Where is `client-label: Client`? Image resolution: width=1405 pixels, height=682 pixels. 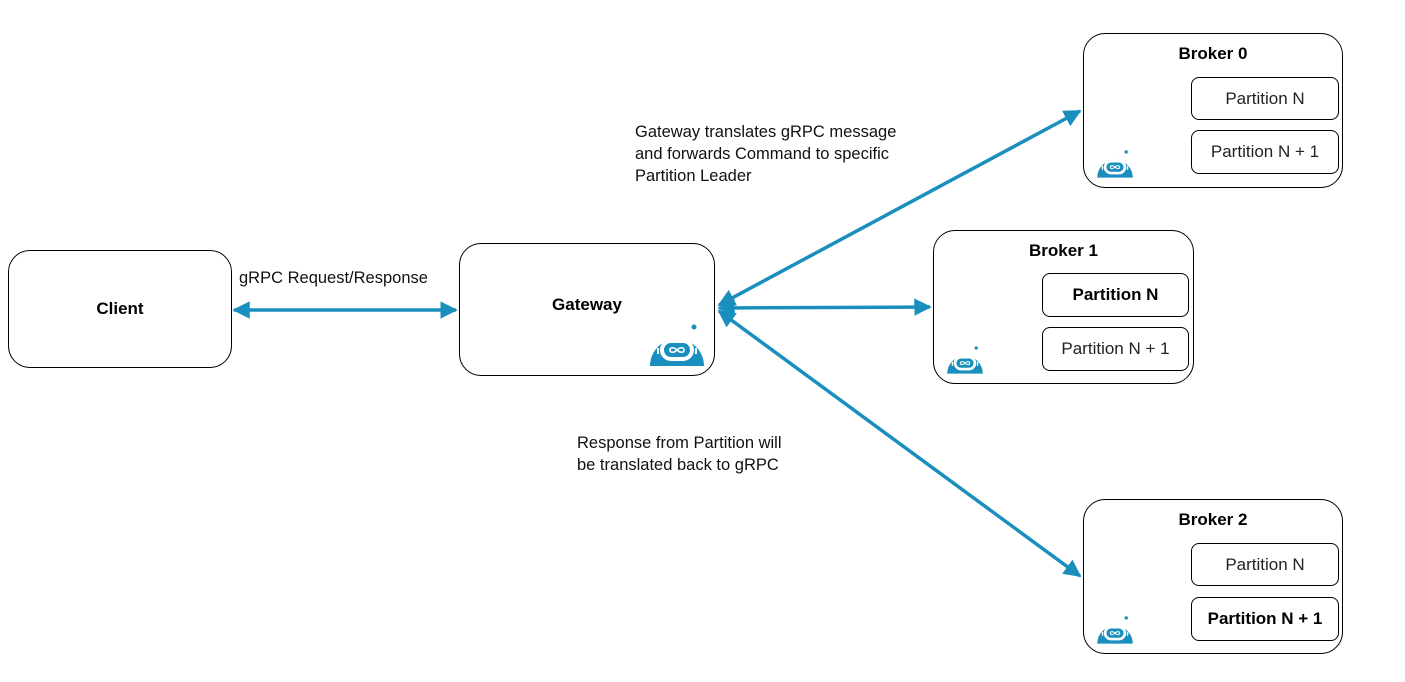
client-label: Client is located at coordinates (120, 308).